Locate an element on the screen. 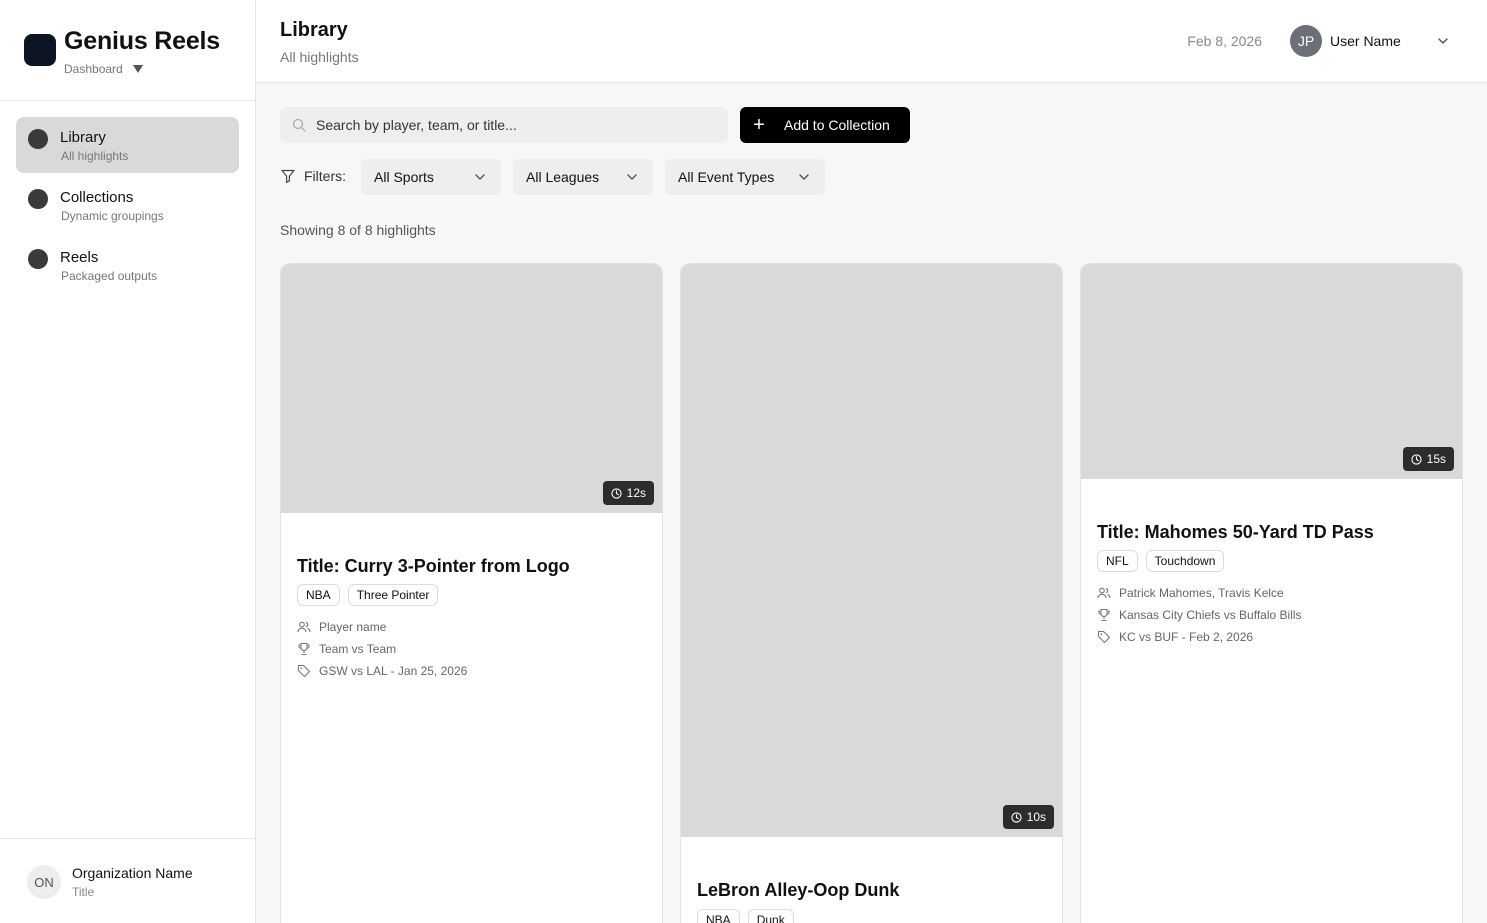 Image resolution: width=1487 pixels, height=923 pixels. duration-text: 15s is located at coordinates (1436, 459).